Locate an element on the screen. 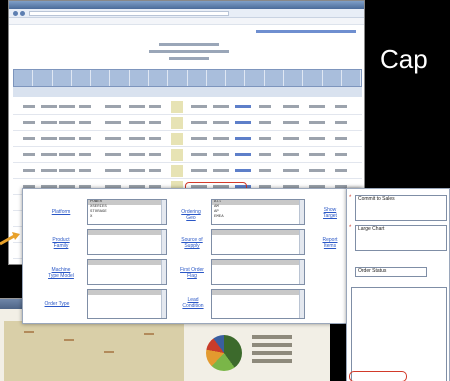 This screenshot has height=381, width=450. order-type-list is located at coordinates (127, 304).